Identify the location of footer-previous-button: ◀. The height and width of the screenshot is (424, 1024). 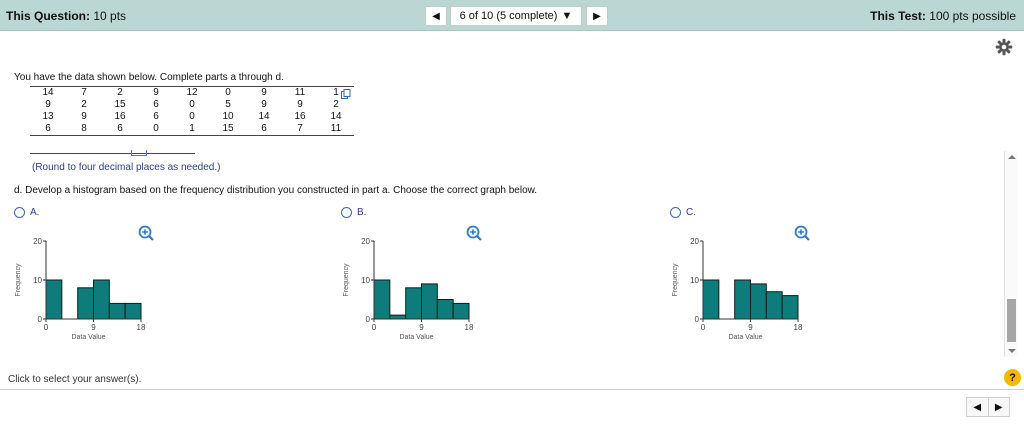
(978, 407).